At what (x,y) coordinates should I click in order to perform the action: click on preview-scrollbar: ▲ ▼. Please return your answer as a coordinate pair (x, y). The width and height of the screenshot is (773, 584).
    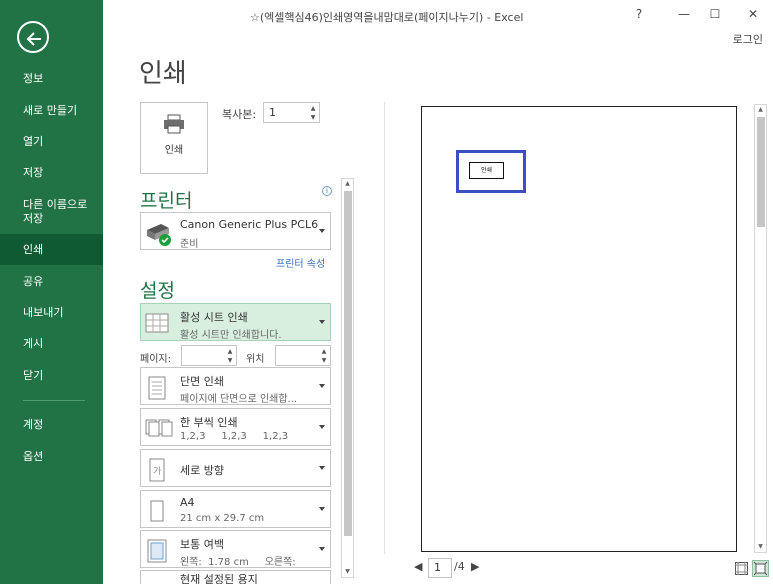
    Looking at the image, I should click on (760, 328).